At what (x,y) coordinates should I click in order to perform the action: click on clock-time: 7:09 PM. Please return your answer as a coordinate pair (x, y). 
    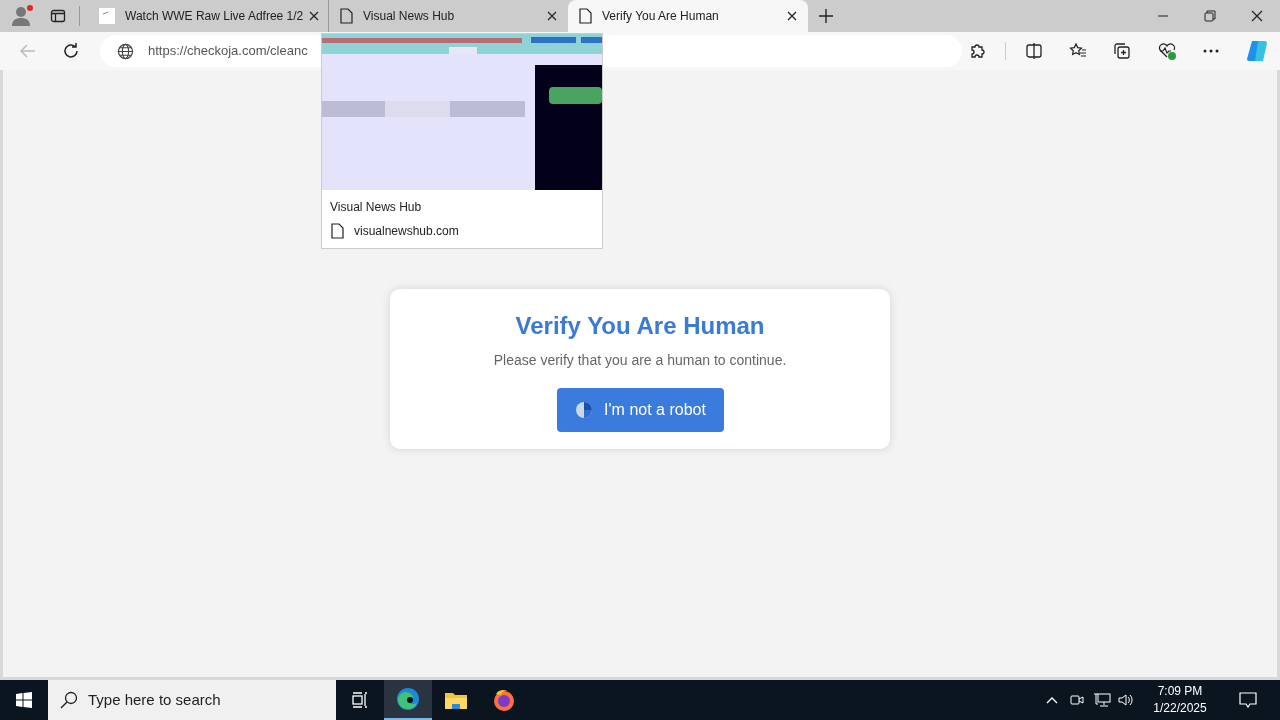
    Looking at the image, I should click on (1180, 691).